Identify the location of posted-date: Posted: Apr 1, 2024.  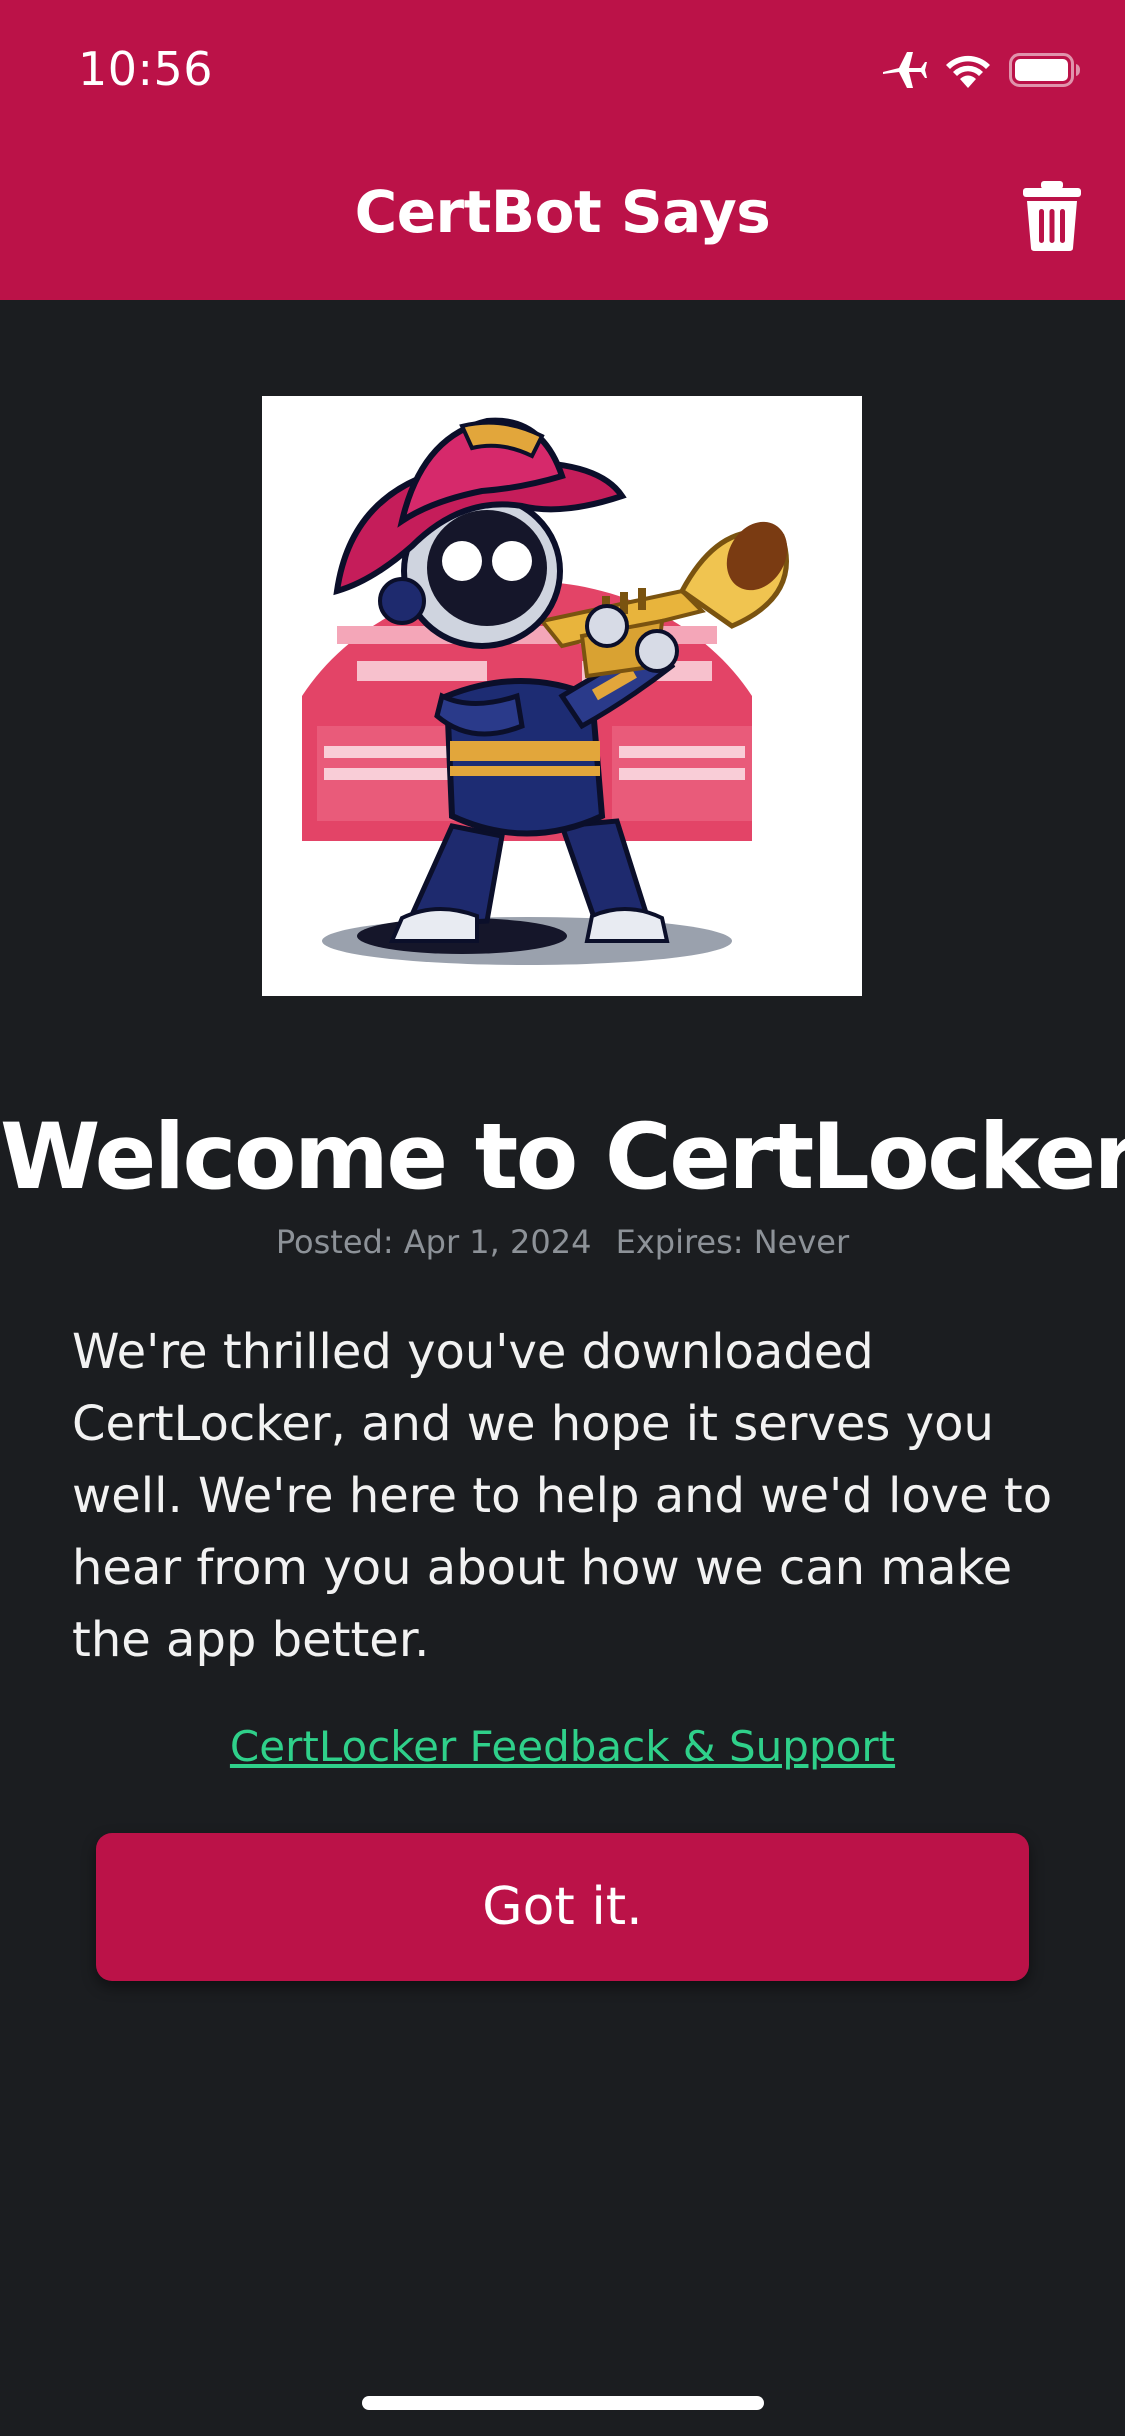
(433, 1242).